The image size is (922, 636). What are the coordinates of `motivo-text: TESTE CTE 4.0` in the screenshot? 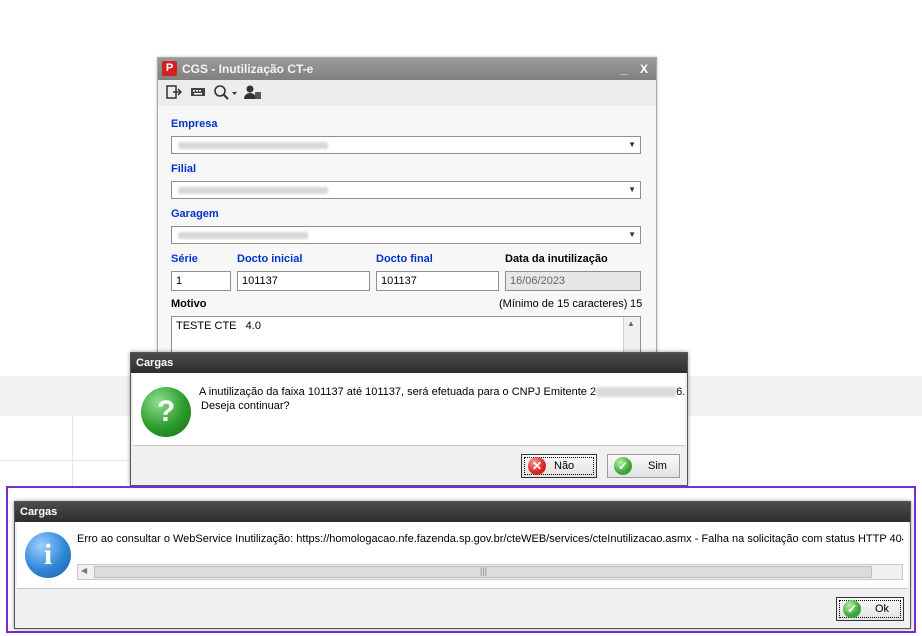 It's located at (218, 326).